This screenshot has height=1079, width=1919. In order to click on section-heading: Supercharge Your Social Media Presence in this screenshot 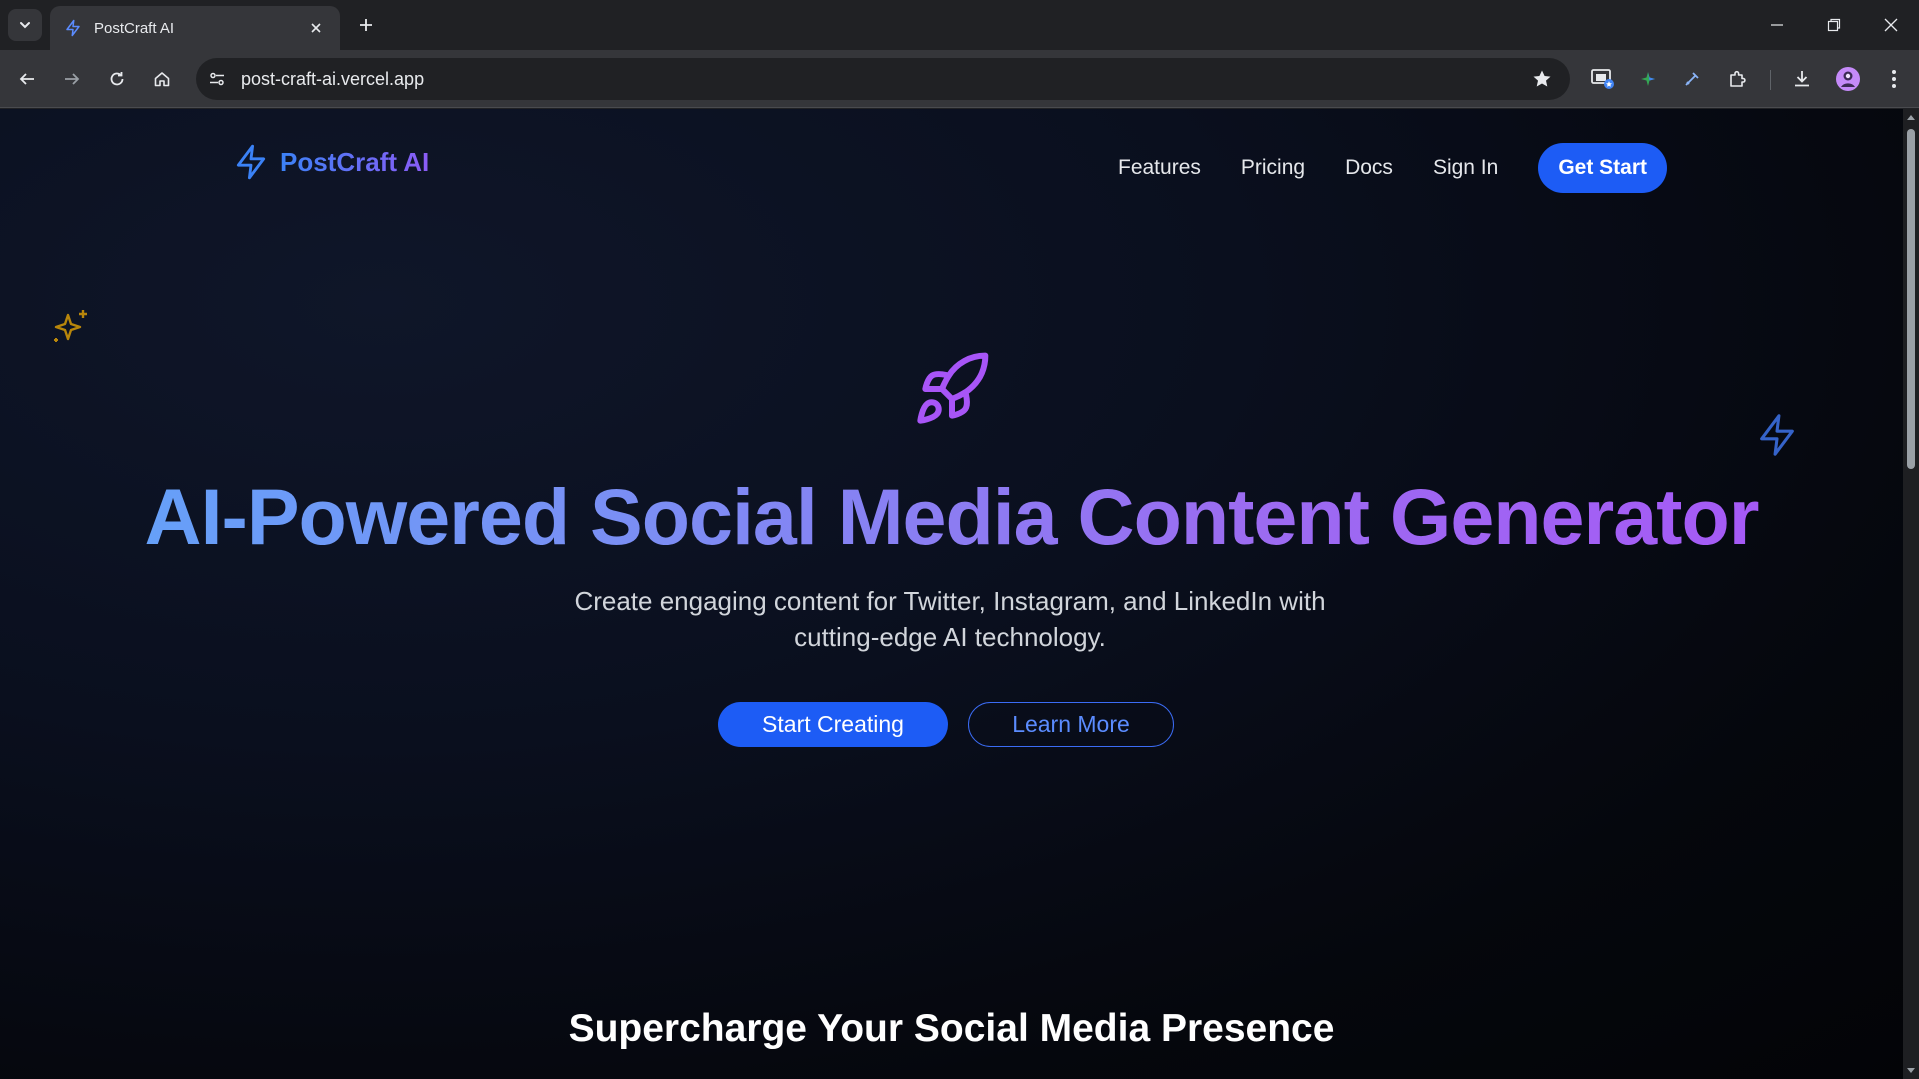, I will do `click(951, 1028)`.